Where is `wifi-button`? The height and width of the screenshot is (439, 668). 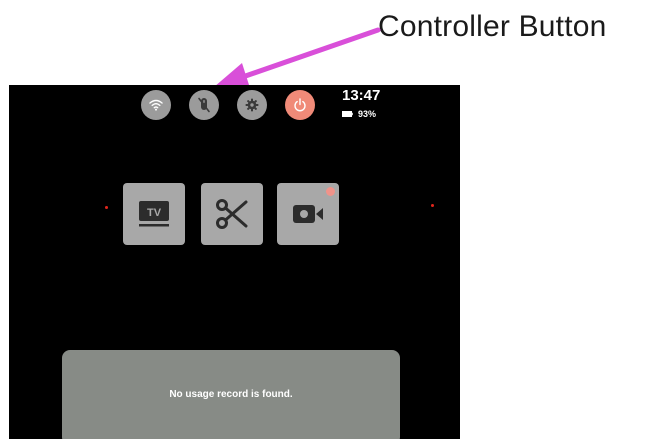
wifi-button is located at coordinates (156, 105).